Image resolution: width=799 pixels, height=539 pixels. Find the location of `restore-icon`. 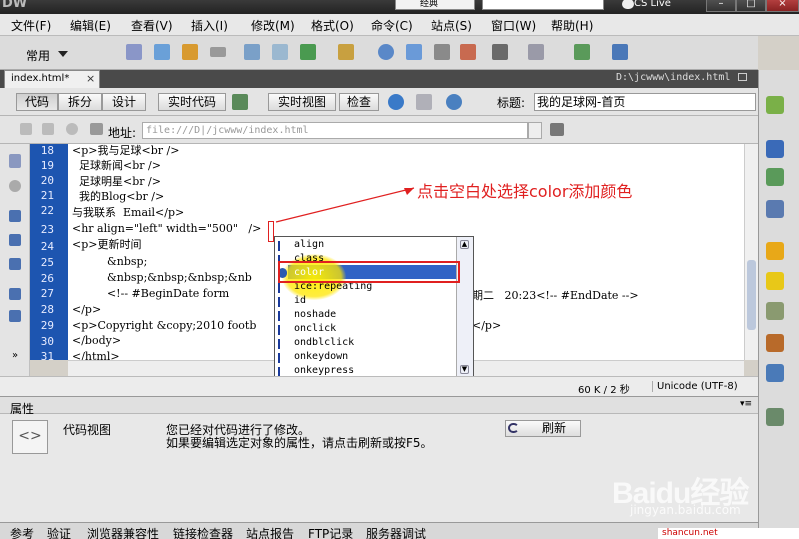

restore-icon is located at coordinates (742, 77).